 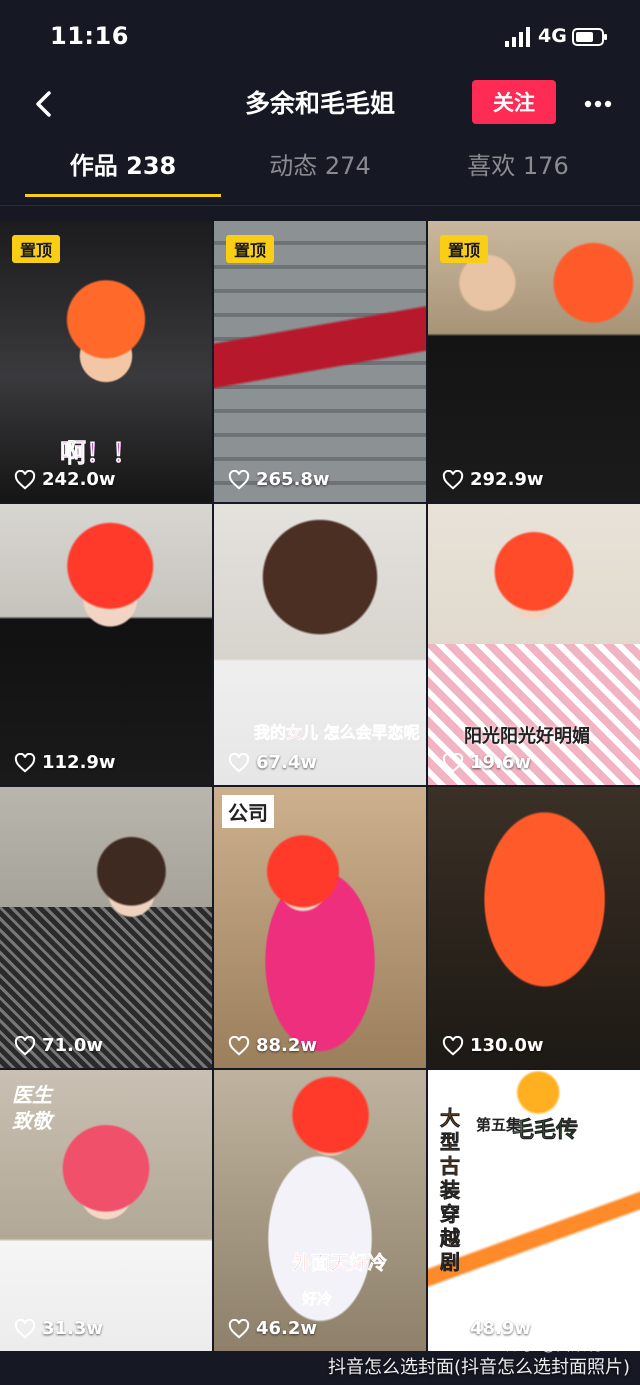 I want to click on video-caption: 阳光阳光好明媚, so click(x=527, y=736).